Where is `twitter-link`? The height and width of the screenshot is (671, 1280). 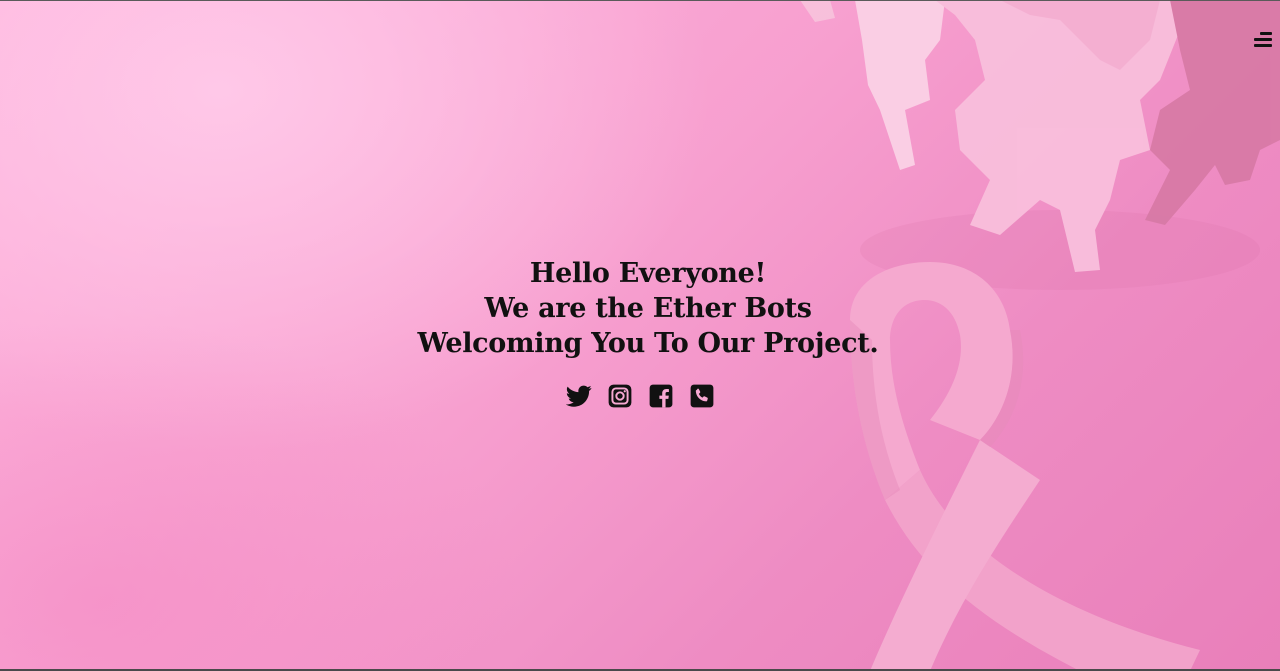 twitter-link is located at coordinates (579, 396).